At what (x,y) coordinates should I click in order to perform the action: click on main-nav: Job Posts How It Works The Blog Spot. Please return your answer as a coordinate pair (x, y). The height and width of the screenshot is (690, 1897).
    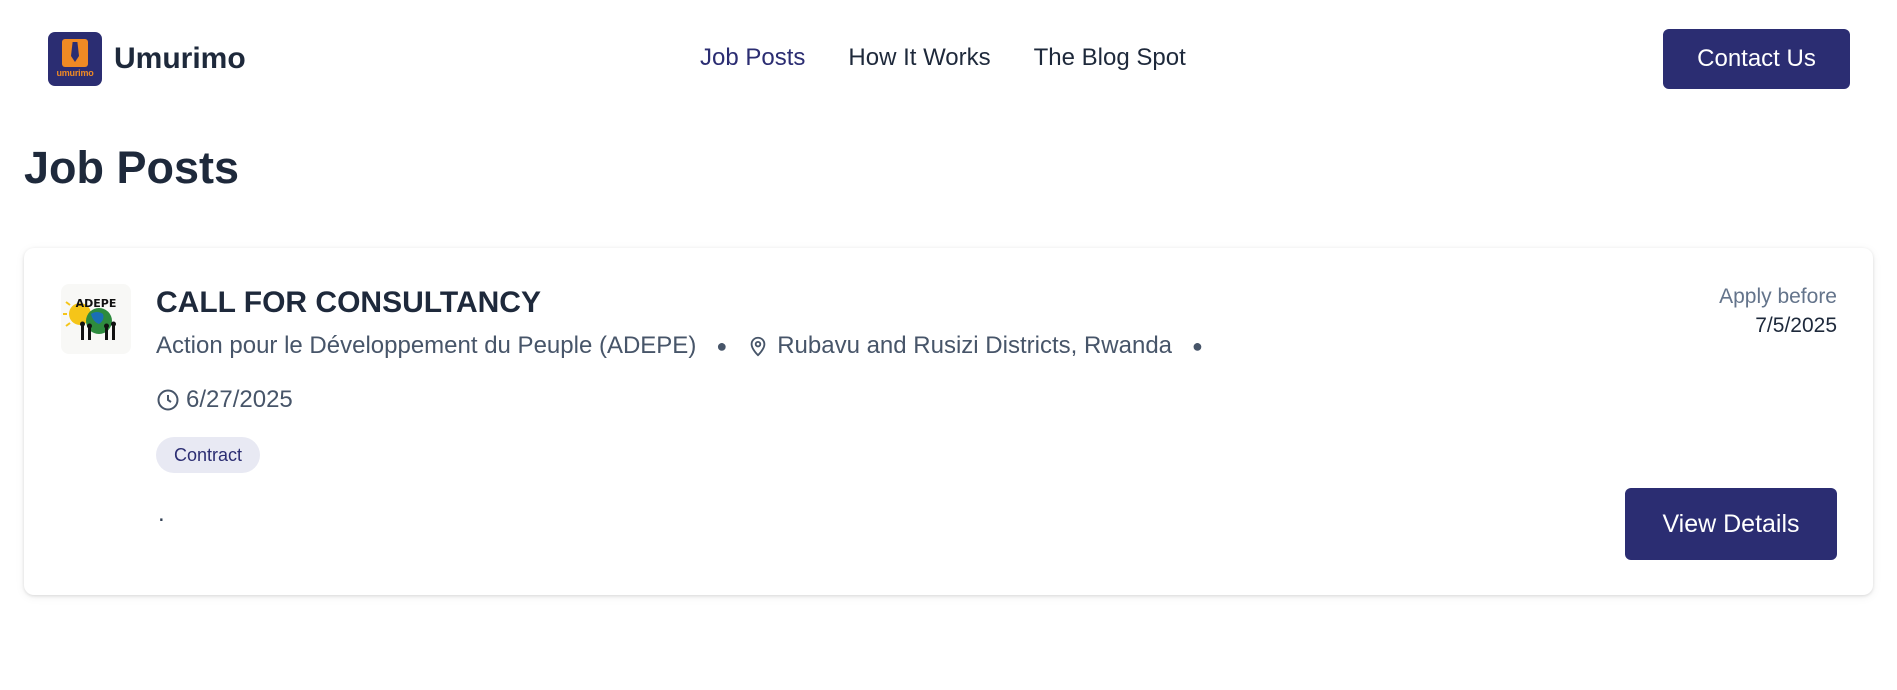
    Looking at the image, I should click on (943, 58).